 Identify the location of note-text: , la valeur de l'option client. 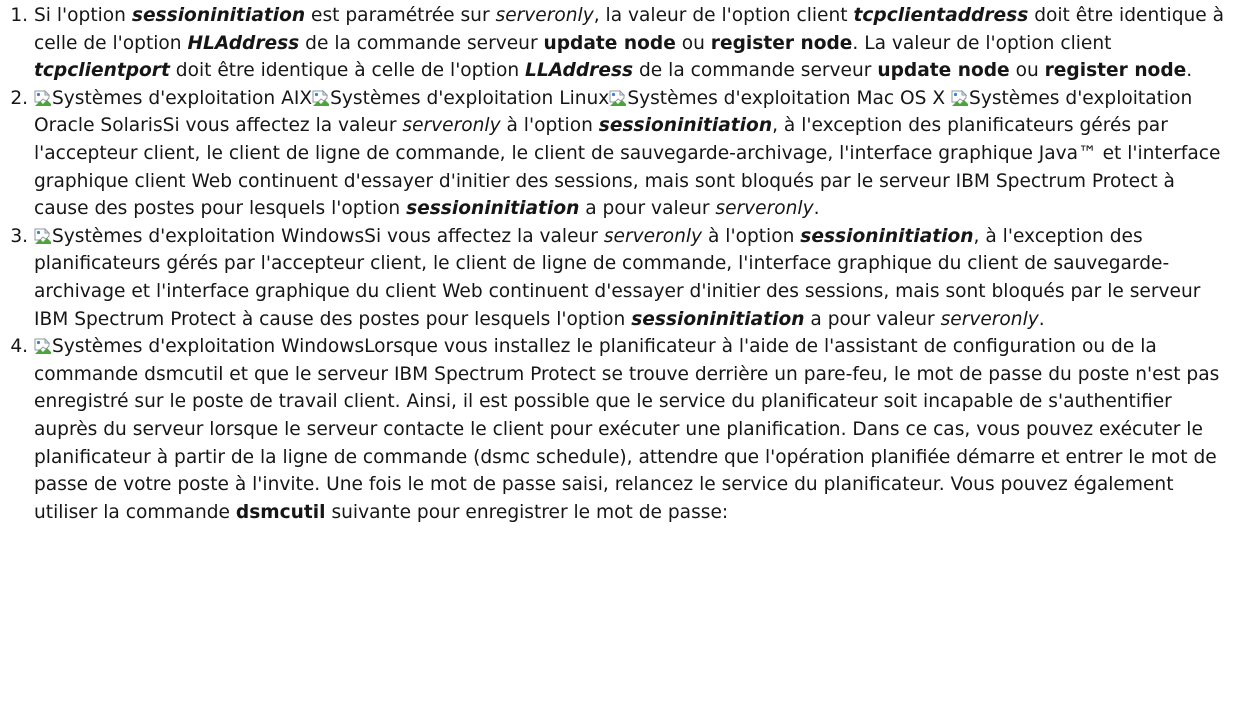
(723, 15).